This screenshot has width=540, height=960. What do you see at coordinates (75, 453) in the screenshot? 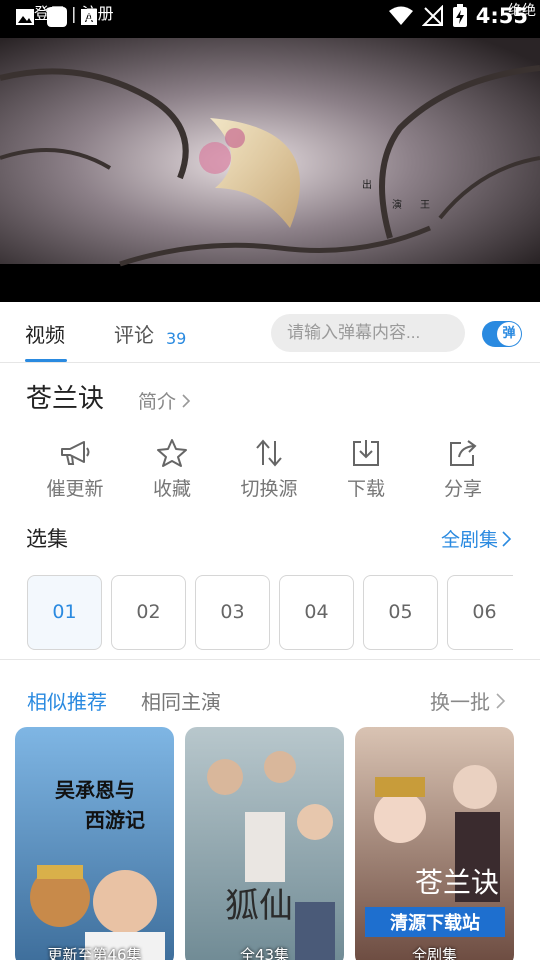
I see `megaphone-icon` at bounding box center [75, 453].